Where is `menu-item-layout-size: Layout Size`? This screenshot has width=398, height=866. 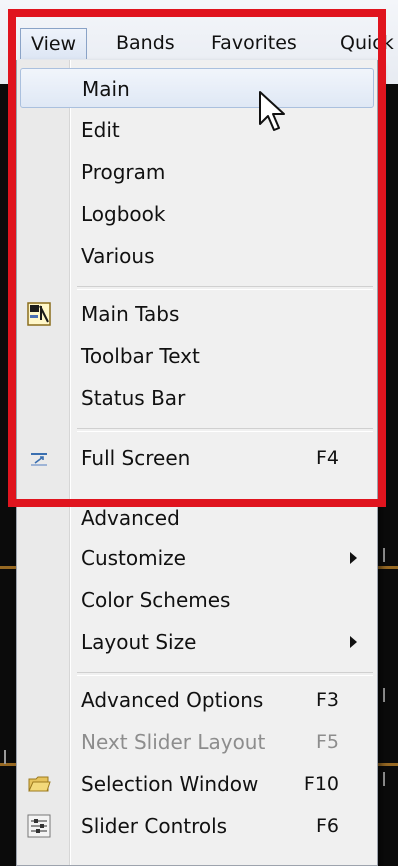 menu-item-layout-size: Layout Size is located at coordinates (197, 642).